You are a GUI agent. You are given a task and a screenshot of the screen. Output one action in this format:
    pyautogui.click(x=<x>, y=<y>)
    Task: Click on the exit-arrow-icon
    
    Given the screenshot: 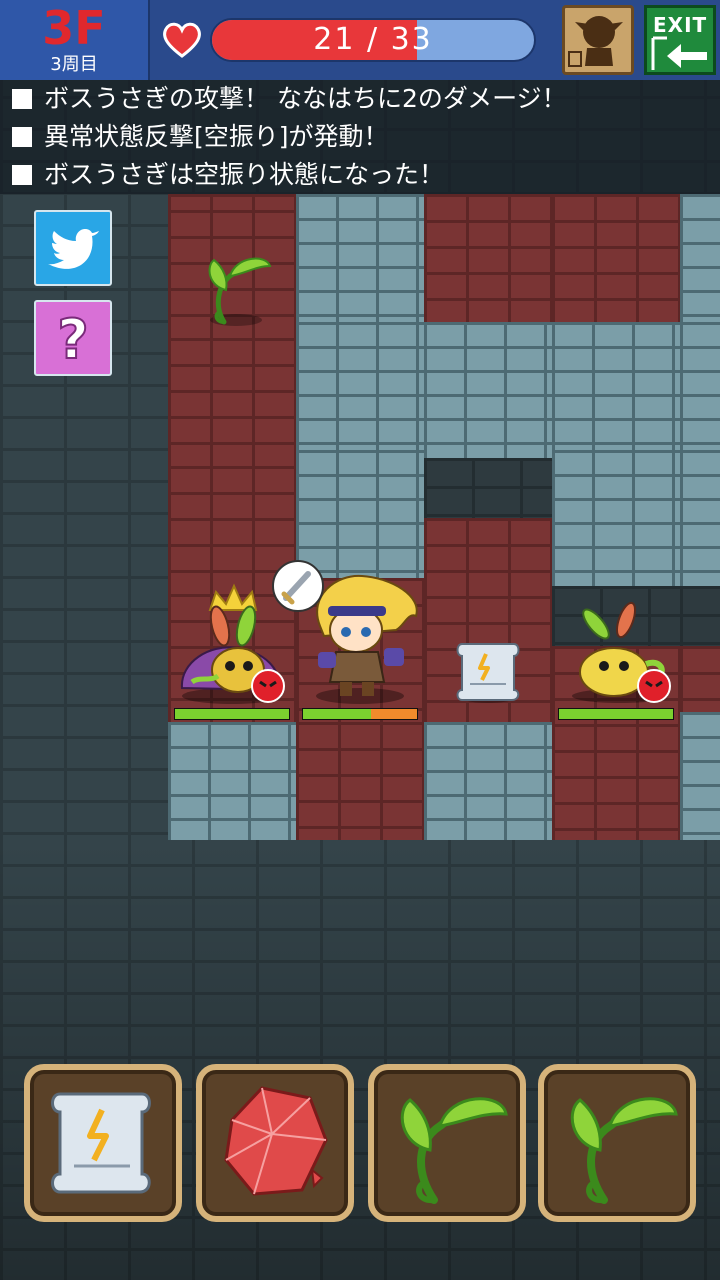 What is the action you would take?
    pyautogui.click(x=679, y=53)
    